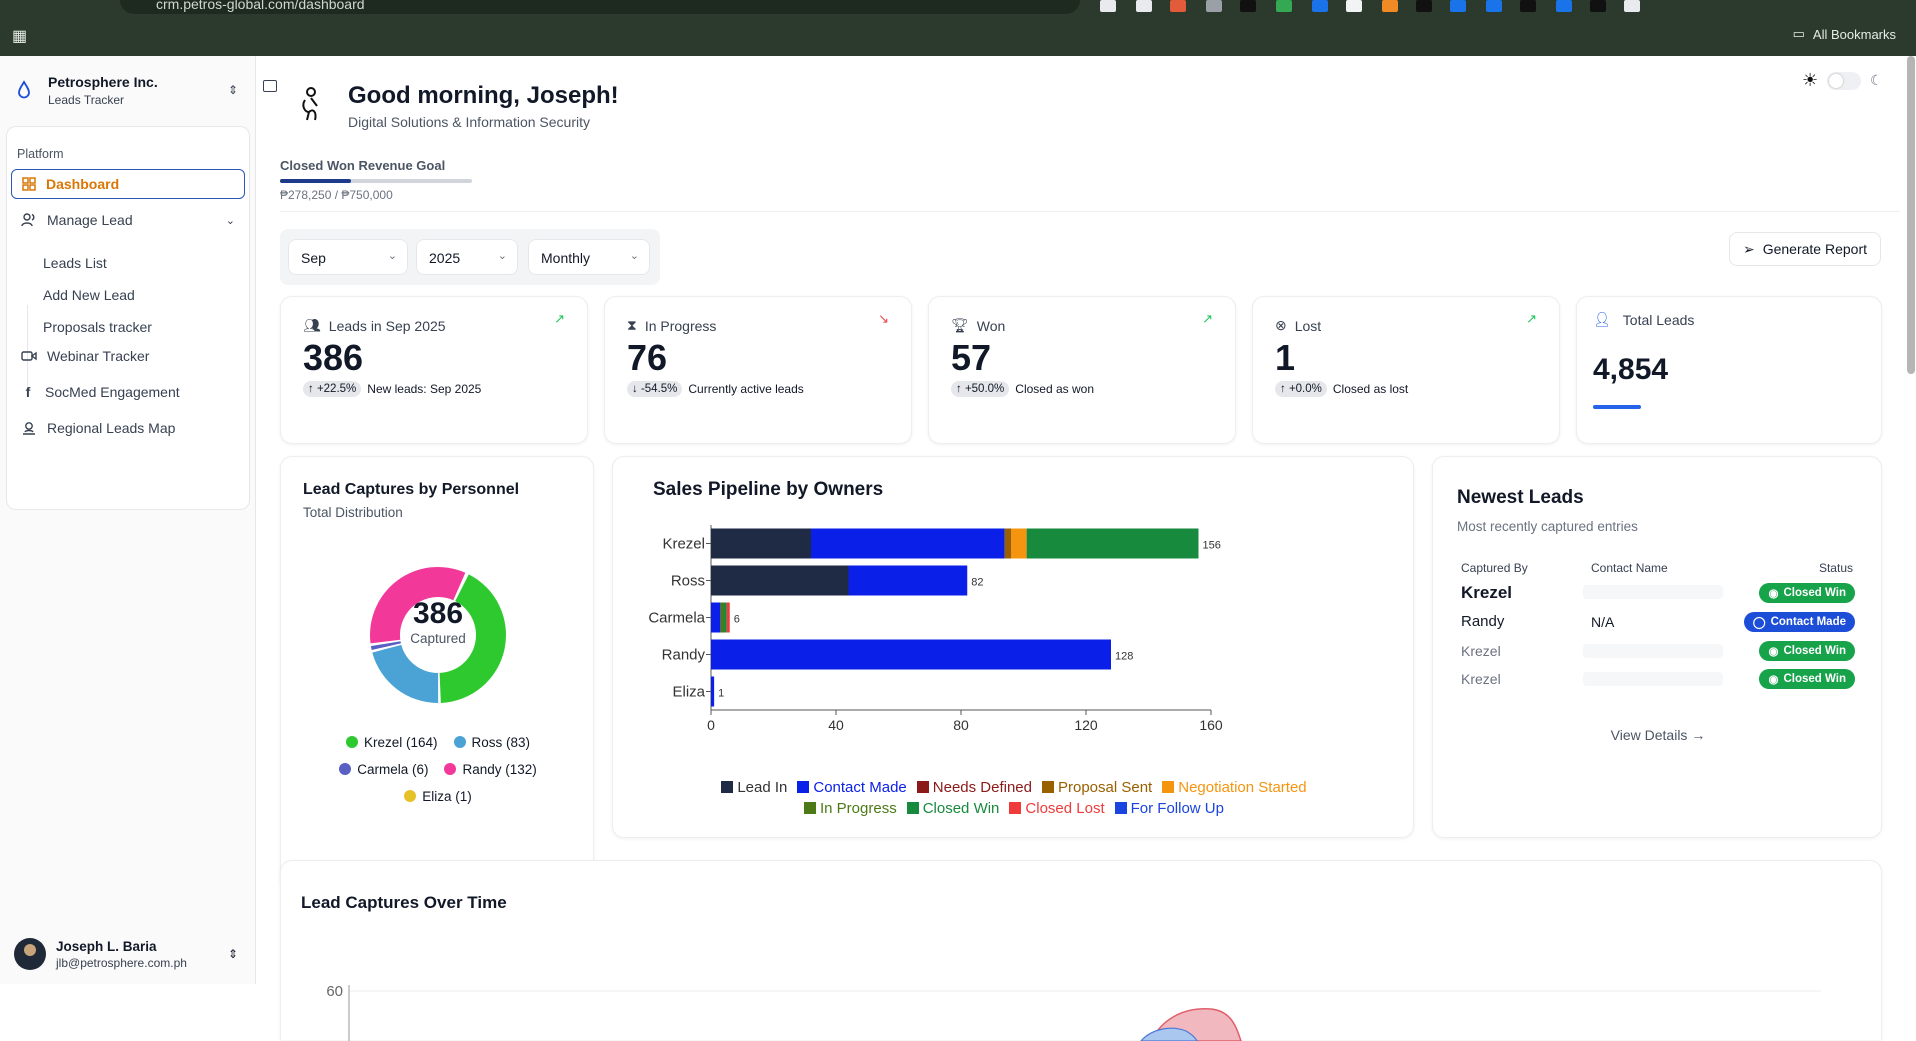 The height and width of the screenshot is (1041, 1916). What do you see at coordinates (1057, 808) in the screenshot?
I see `legend-item: Closed Lost` at bounding box center [1057, 808].